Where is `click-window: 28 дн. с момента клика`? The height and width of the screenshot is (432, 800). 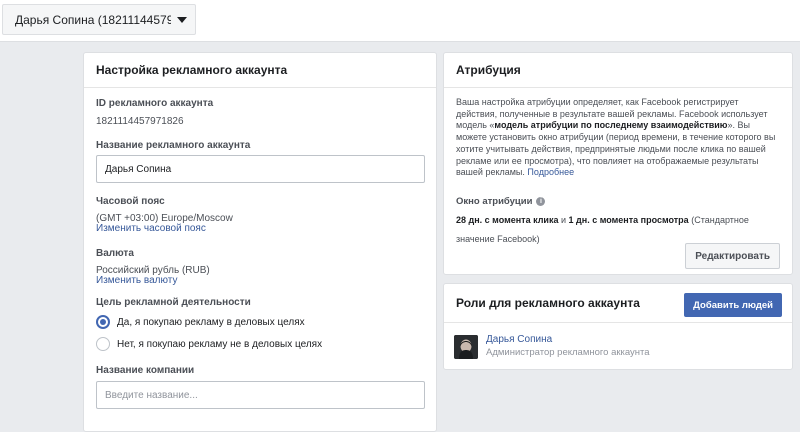 click-window: 28 дн. с момента клика is located at coordinates (507, 220).